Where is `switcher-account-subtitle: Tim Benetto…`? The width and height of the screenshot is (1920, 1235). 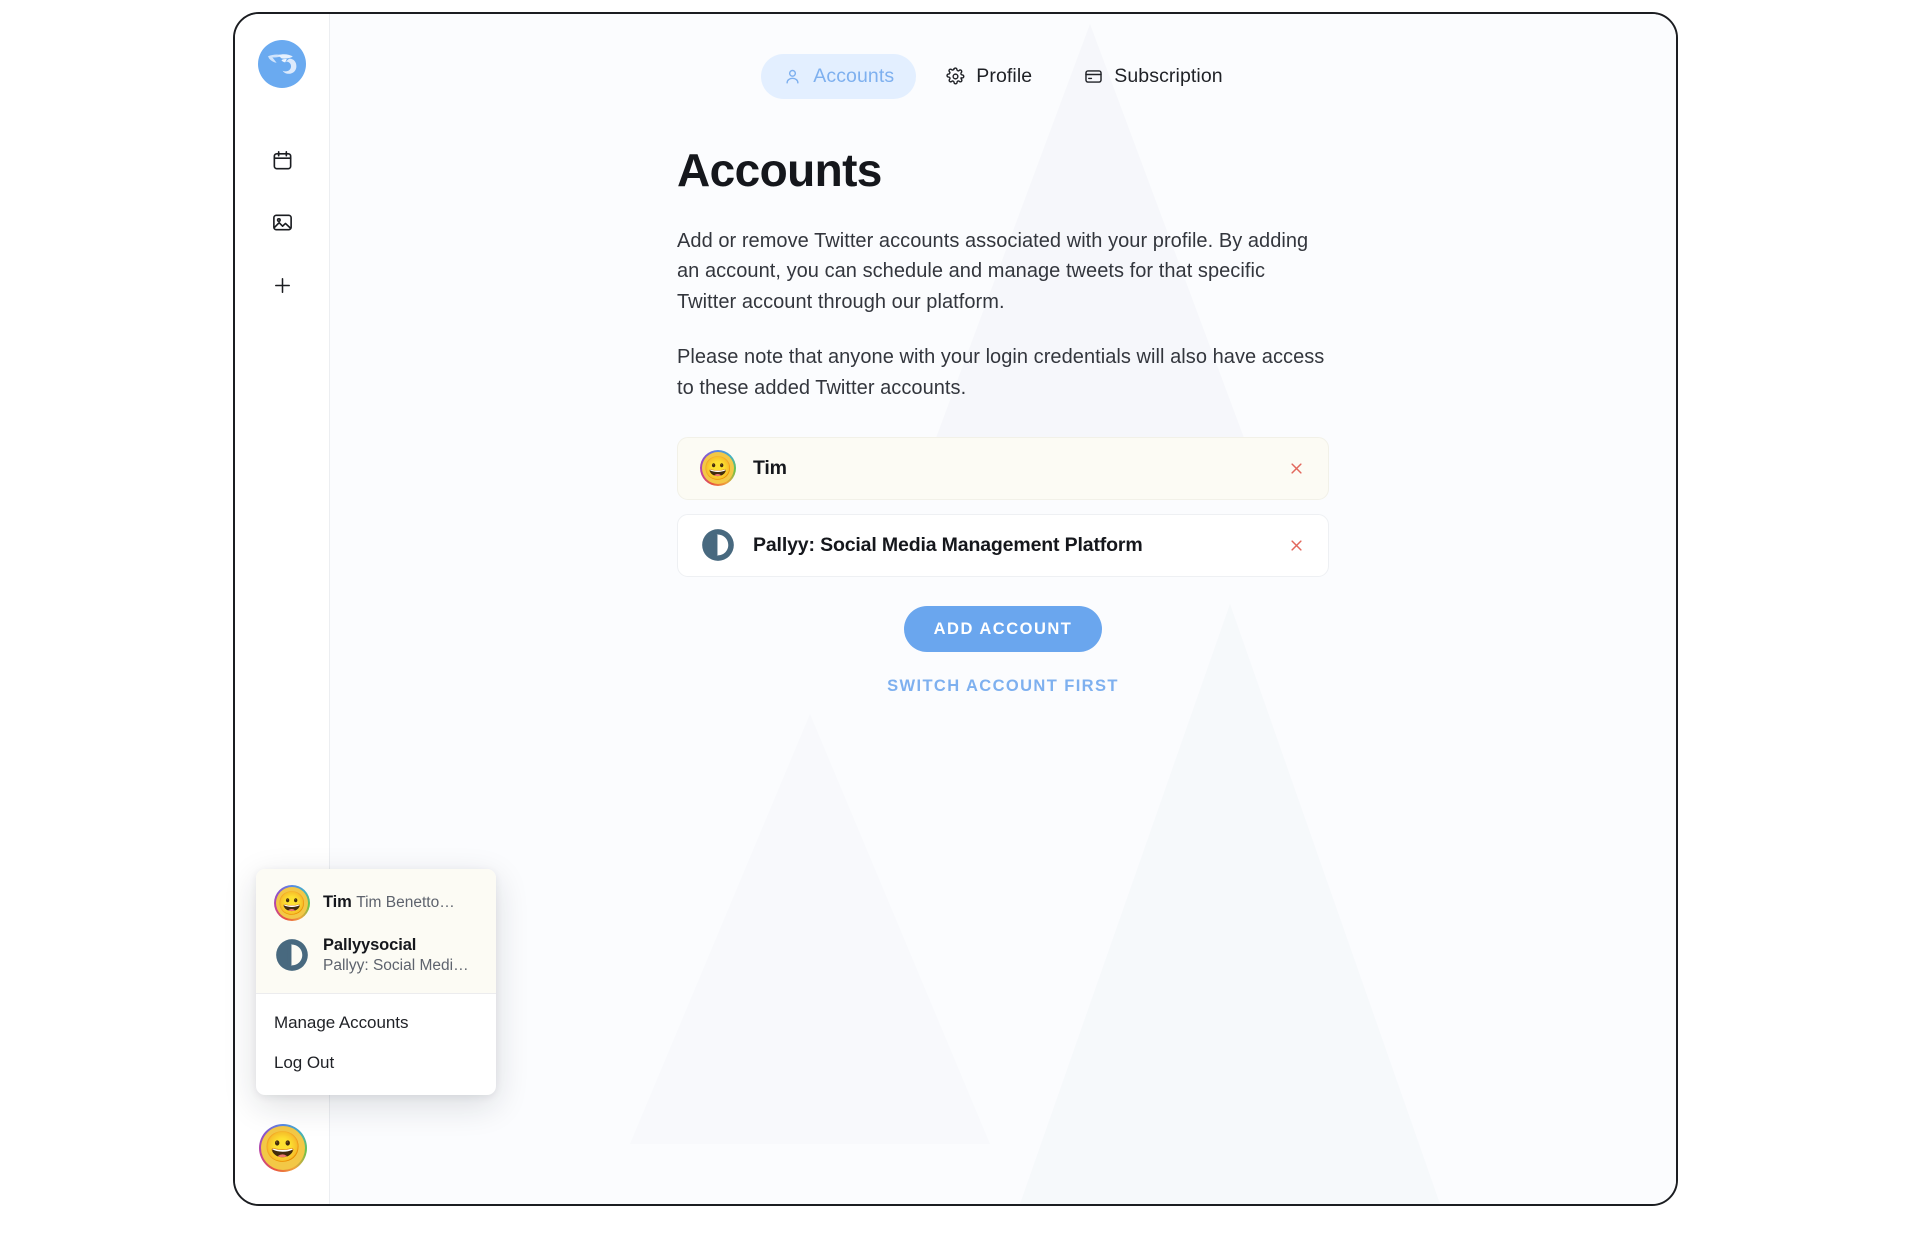
switcher-account-subtitle: Tim Benetto… is located at coordinates (405, 903).